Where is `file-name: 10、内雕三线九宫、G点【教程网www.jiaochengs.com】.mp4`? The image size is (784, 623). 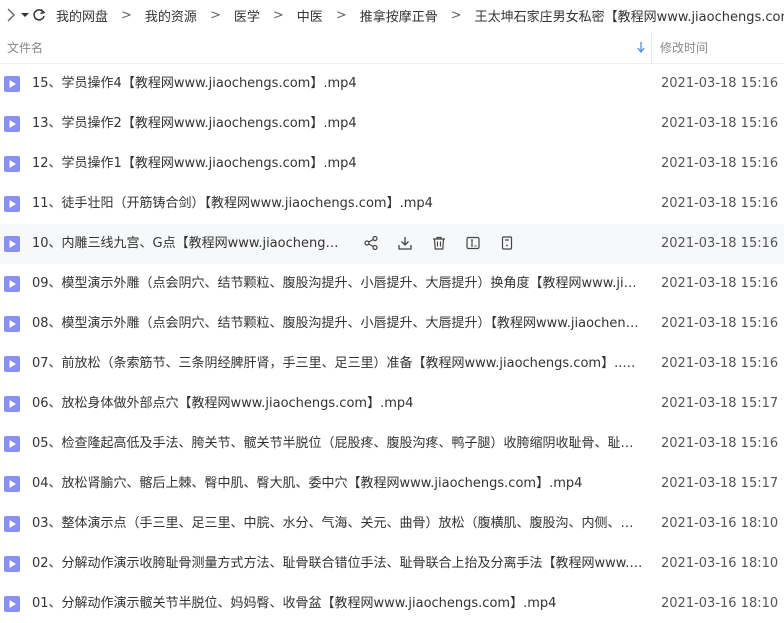
file-name: 10、内雕三线九宫、G点【教程网www.jiaochengs.com】.mp4 is located at coordinates (188, 244).